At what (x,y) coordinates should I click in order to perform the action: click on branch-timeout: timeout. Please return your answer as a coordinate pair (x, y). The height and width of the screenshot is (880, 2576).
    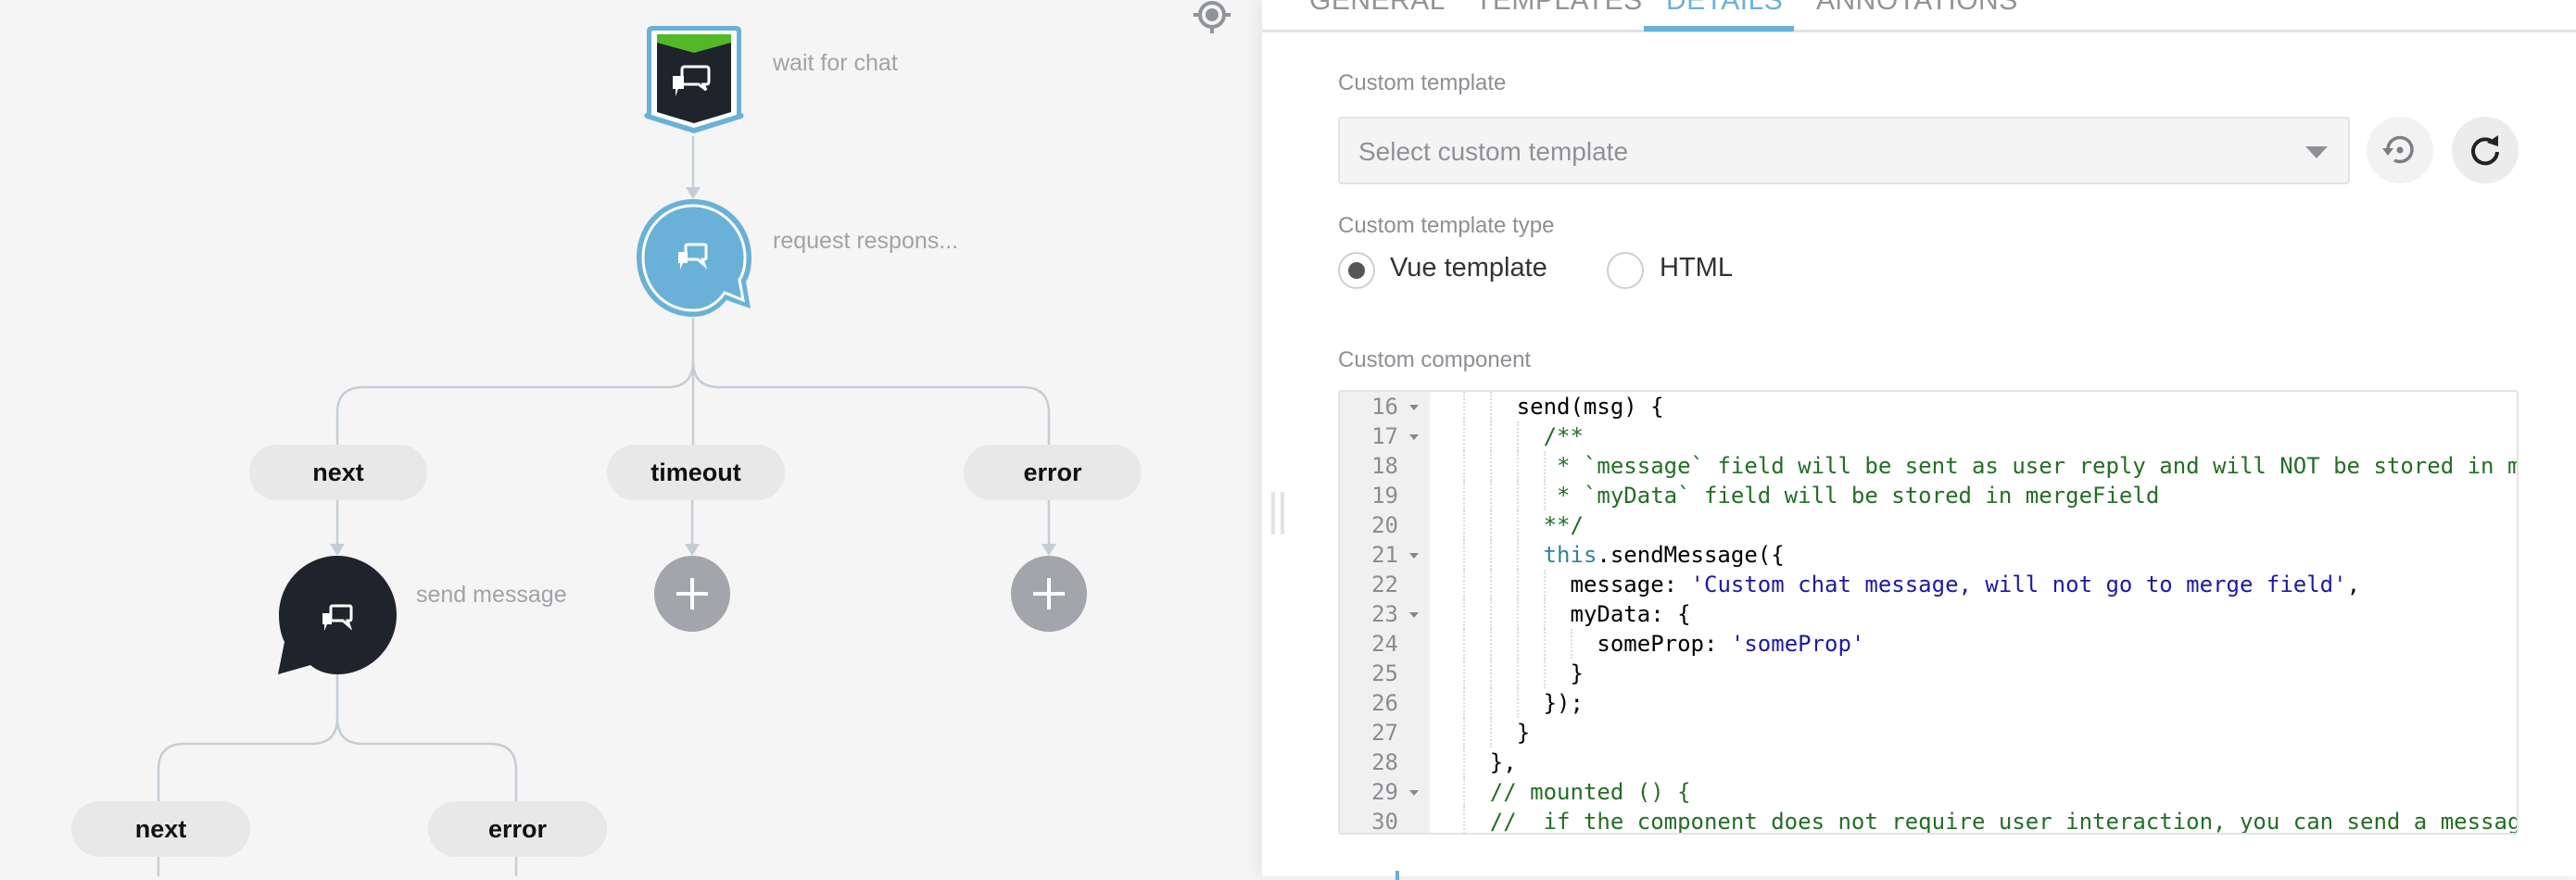
    Looking at the image, I should click on (696, 473).